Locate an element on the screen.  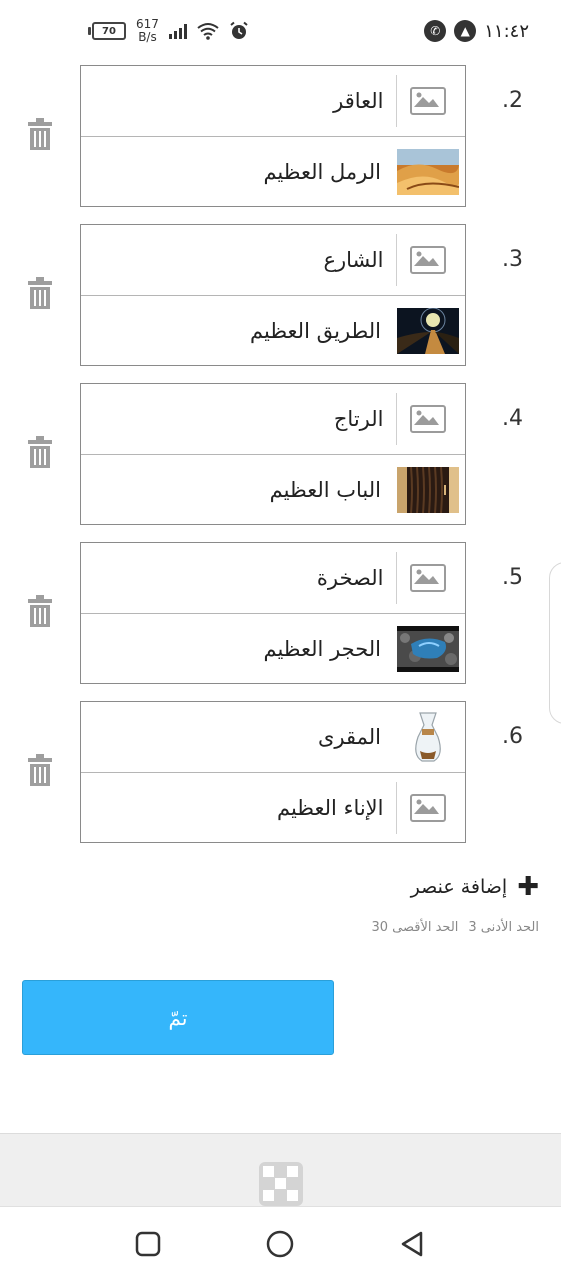
pair-term: المقرى is located at coordinates (273, 737).